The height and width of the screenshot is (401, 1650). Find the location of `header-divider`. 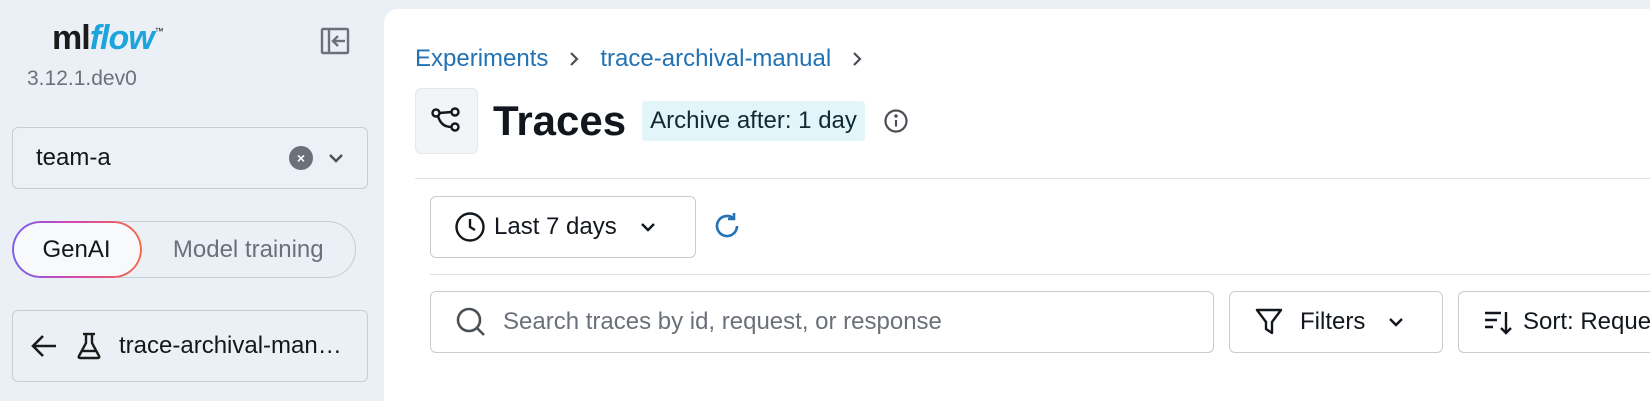

header-divider is located at coordinates (1032, 178).